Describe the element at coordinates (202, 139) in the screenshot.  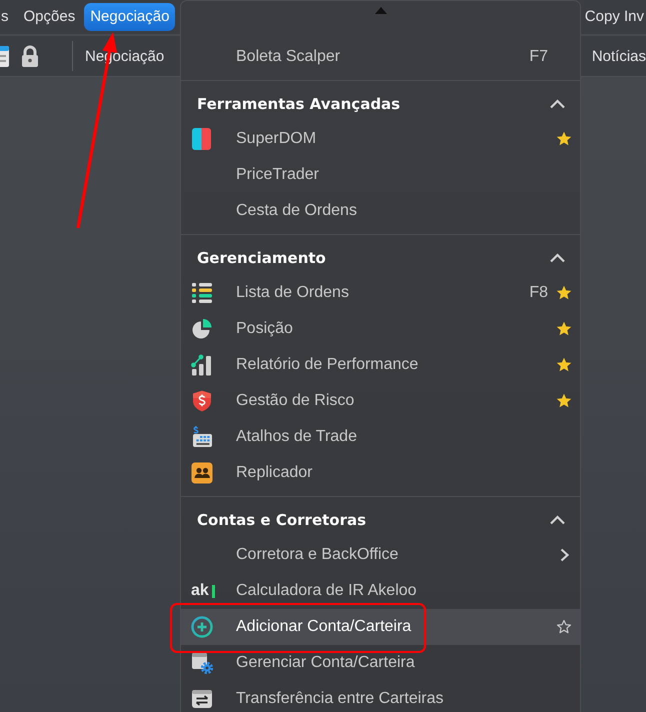
I see `split-tile-icon` at that location.